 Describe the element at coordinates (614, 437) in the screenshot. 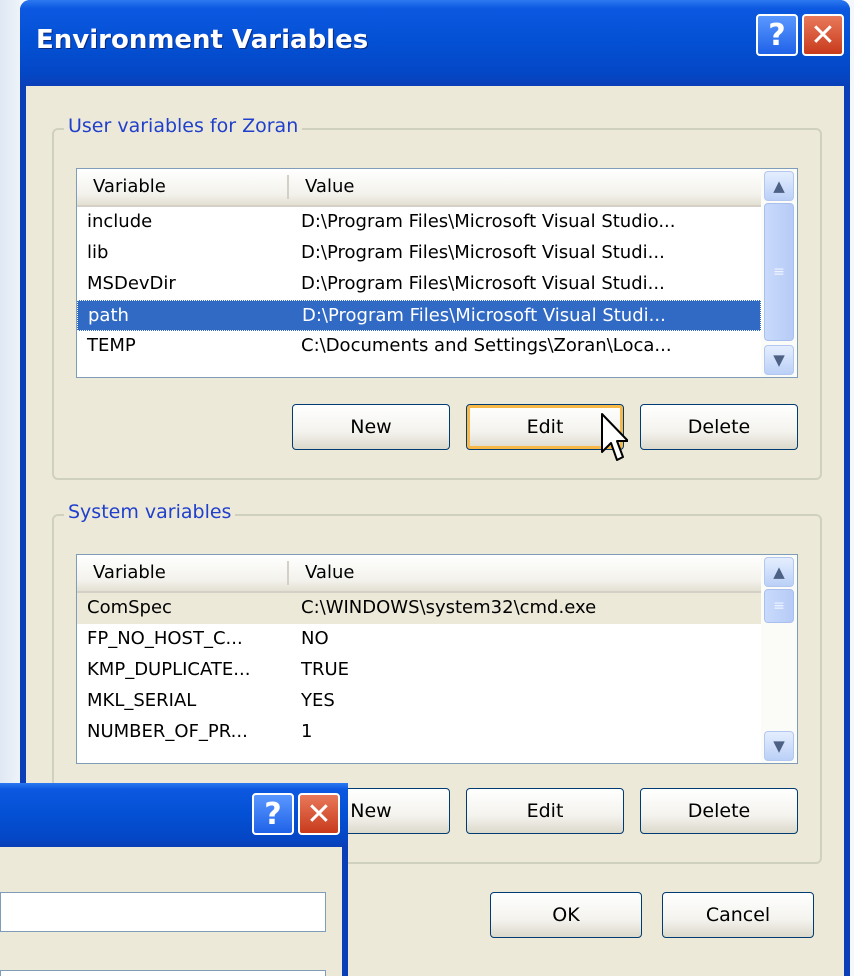

I see `mouse-pointer-icon` at that location.